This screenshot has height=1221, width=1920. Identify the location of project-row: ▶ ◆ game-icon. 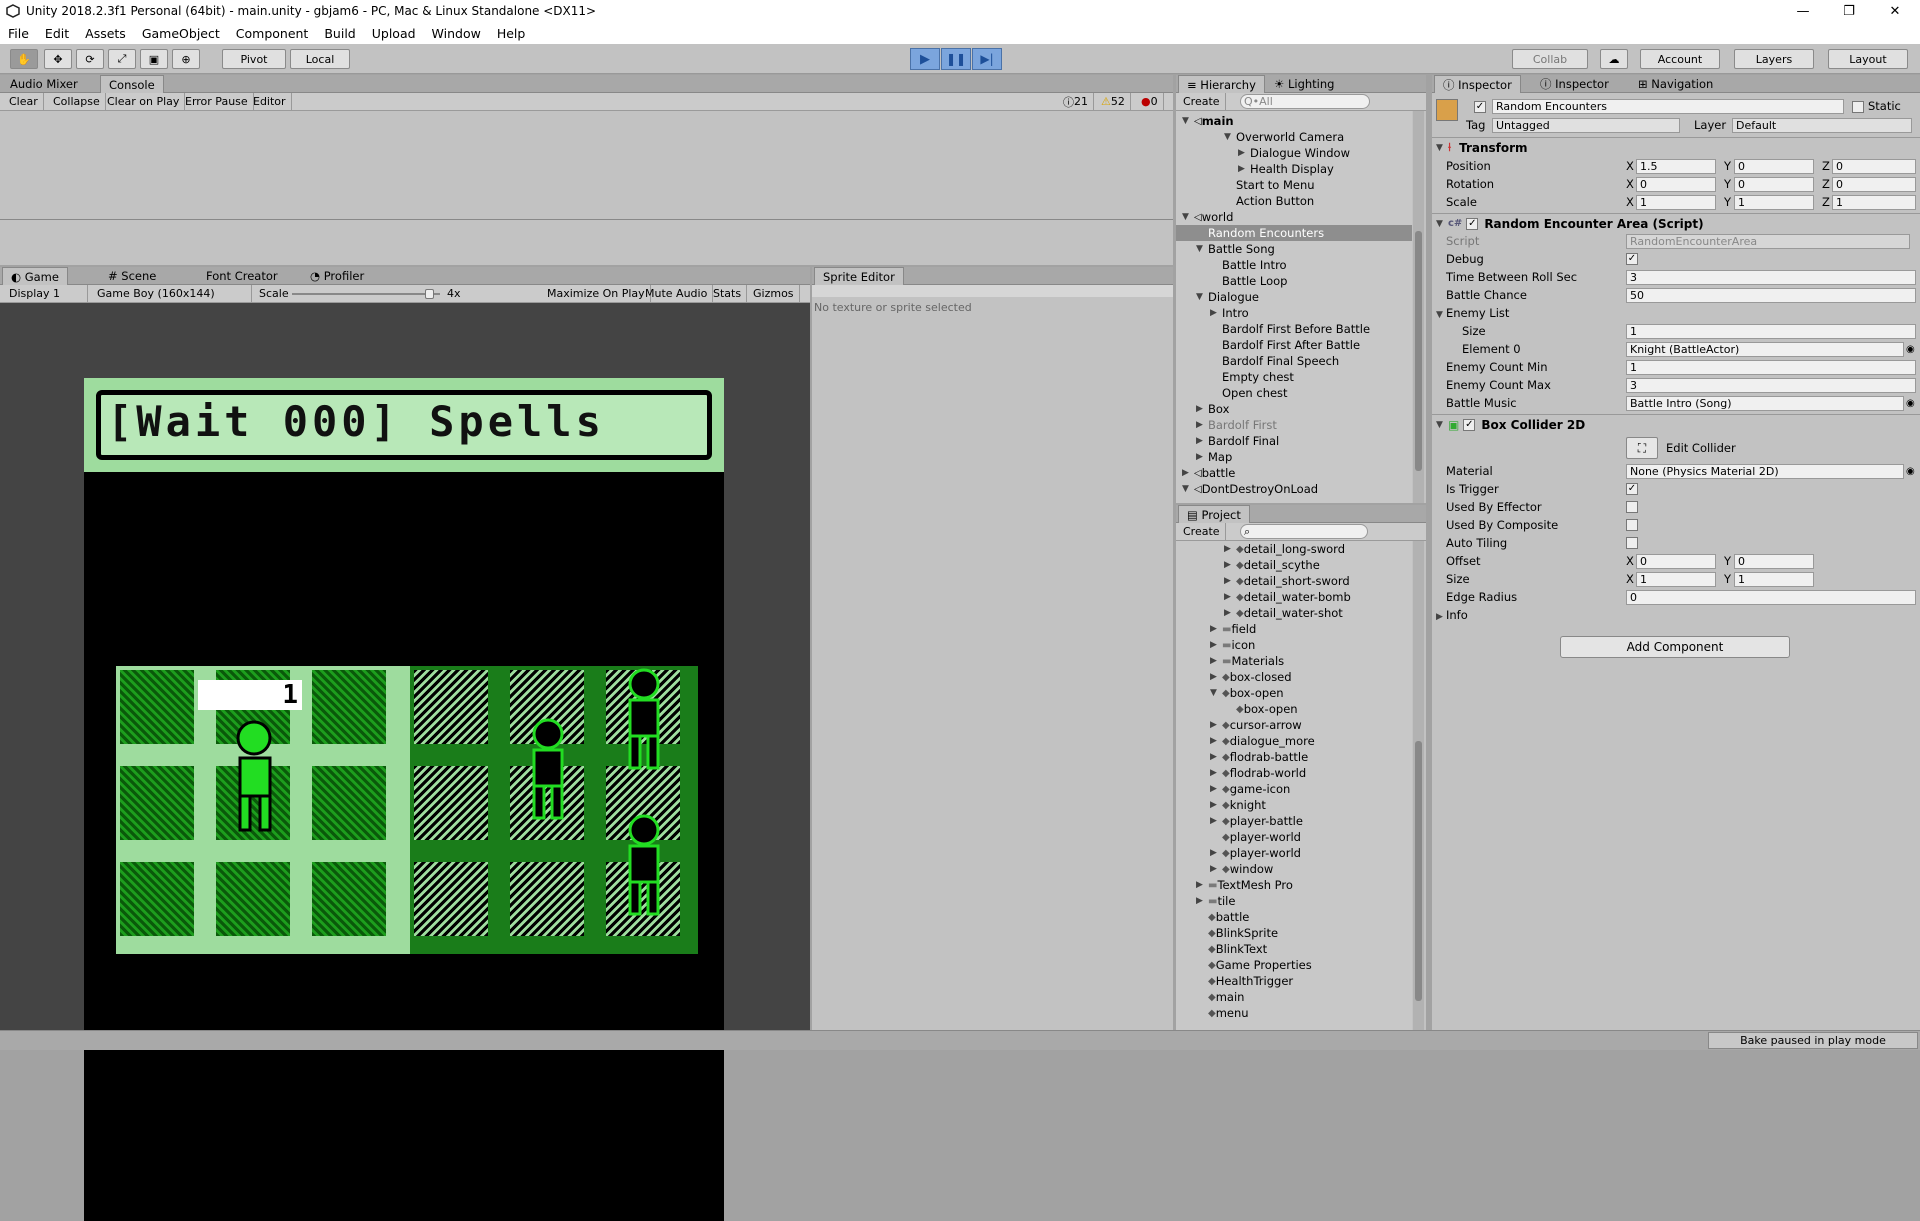
(1294, 789).